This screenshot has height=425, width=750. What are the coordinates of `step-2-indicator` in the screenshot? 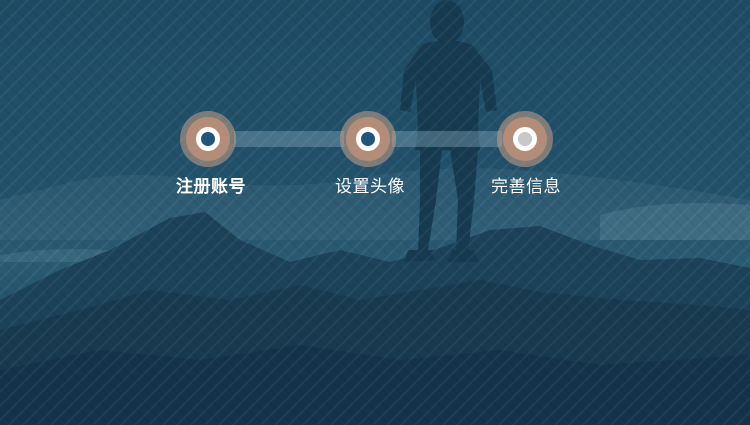 It's located at (368, 139).